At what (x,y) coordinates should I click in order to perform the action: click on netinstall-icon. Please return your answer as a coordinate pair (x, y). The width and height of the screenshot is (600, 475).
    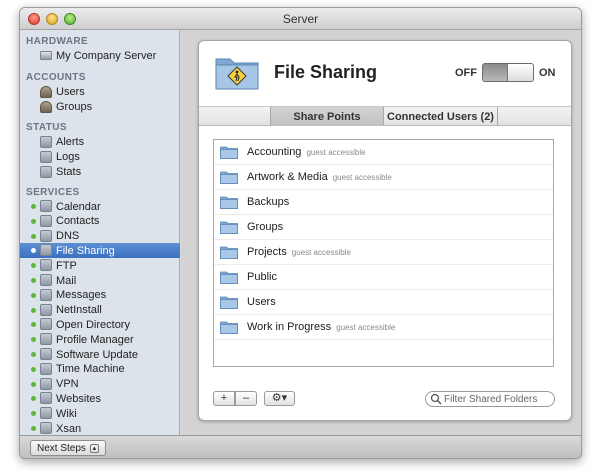
    Looking at the image, I should click on (46, 309).